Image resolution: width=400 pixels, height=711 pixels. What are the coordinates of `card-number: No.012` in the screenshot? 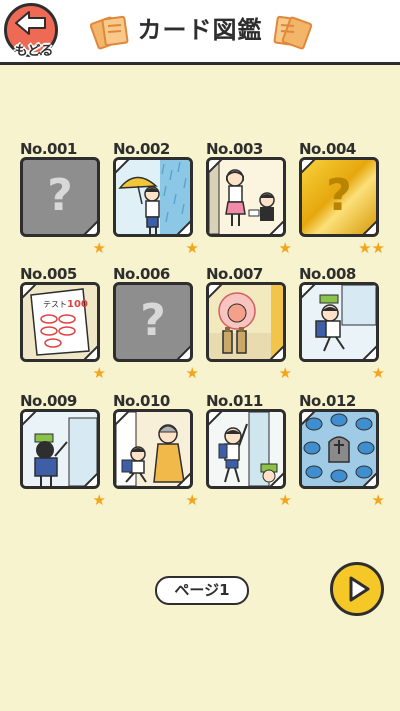 It's located at (327, 401).